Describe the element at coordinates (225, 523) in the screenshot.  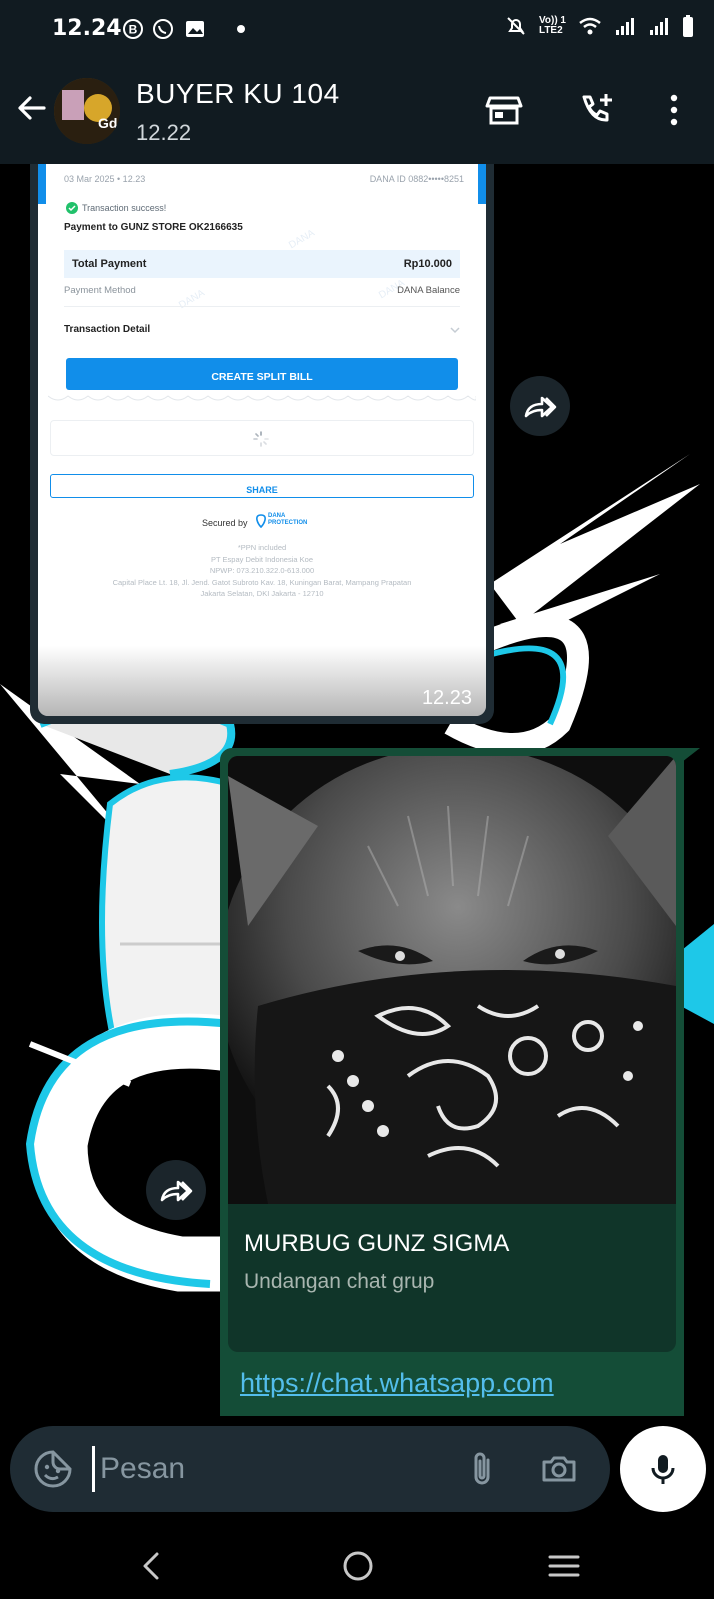
I see `secured-by-label: Secured by` at that location.